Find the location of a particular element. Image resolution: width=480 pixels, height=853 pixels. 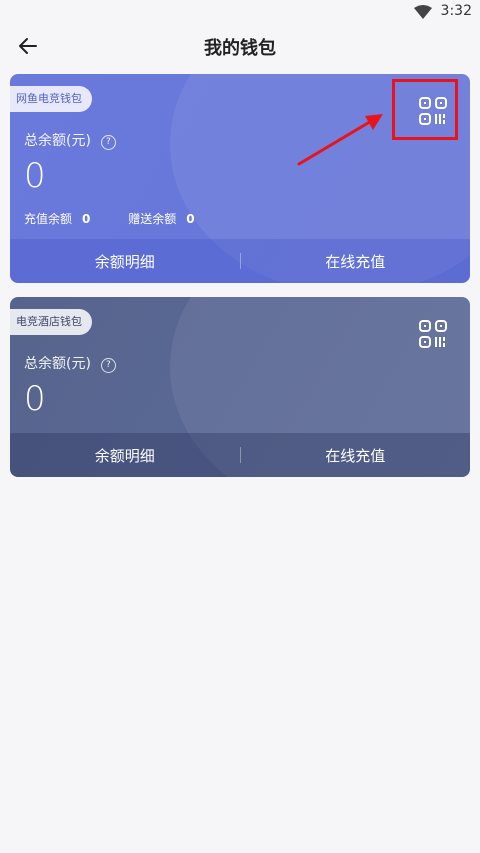

app-header: 我的钱包 is located at coordinates (240, 46).